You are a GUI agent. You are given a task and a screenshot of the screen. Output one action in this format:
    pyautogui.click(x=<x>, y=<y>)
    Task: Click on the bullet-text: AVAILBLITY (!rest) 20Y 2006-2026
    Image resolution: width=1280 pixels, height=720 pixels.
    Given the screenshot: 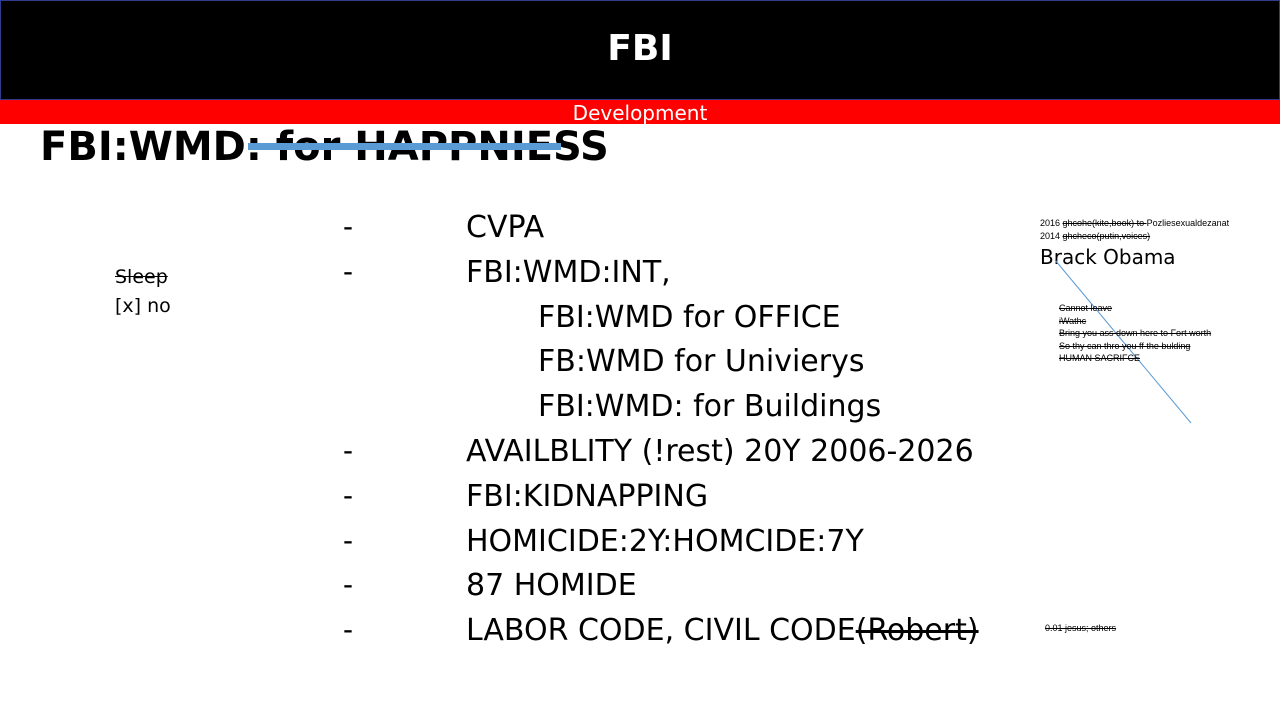 What is the action you would take?
    pyautogui.click(x=720, y=451)
    